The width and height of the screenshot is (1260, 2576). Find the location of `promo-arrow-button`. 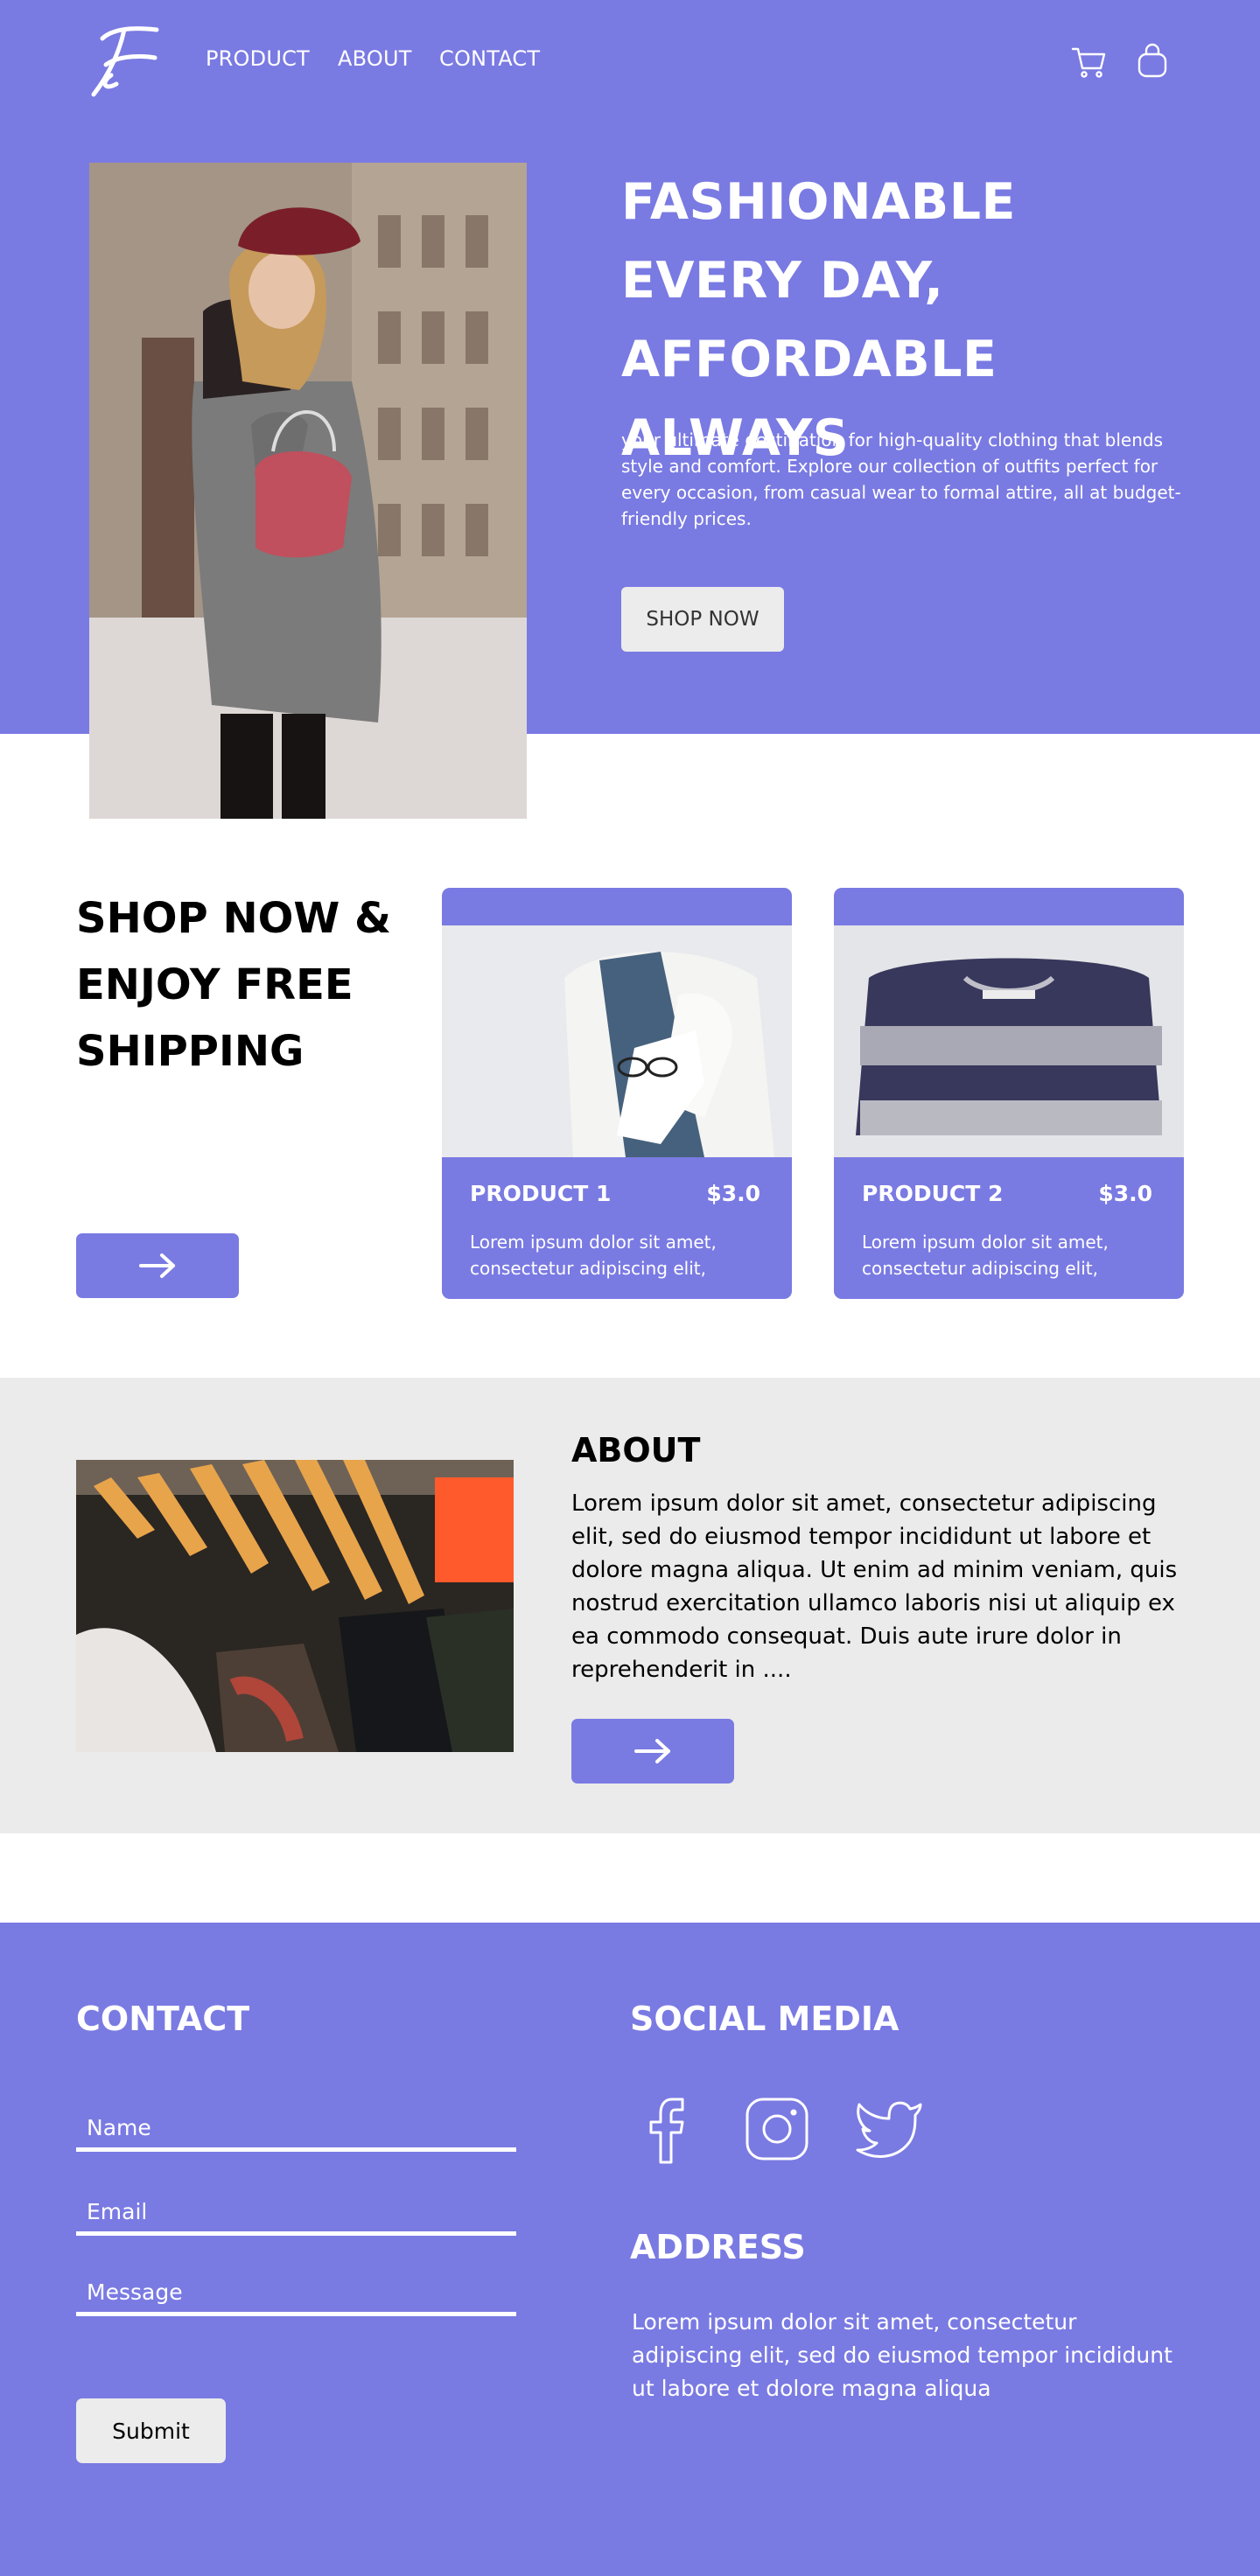

promo-arrow-button is located at coordinates (157, 1265).